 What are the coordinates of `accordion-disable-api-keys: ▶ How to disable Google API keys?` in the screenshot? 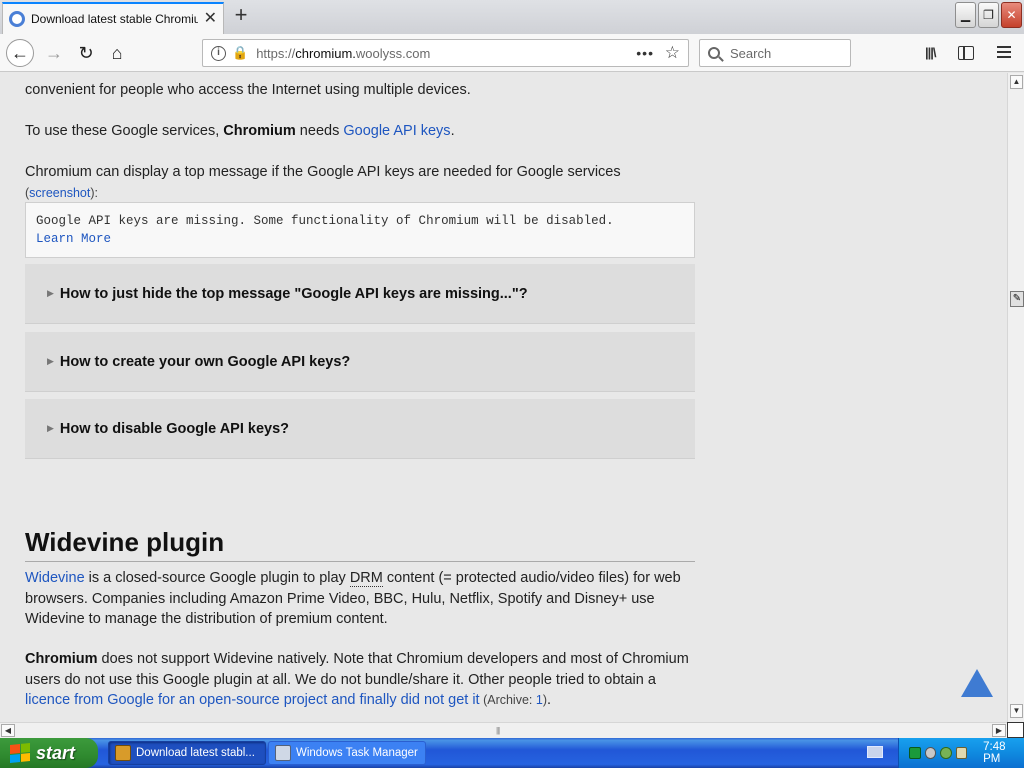 It's located at (360, 429).